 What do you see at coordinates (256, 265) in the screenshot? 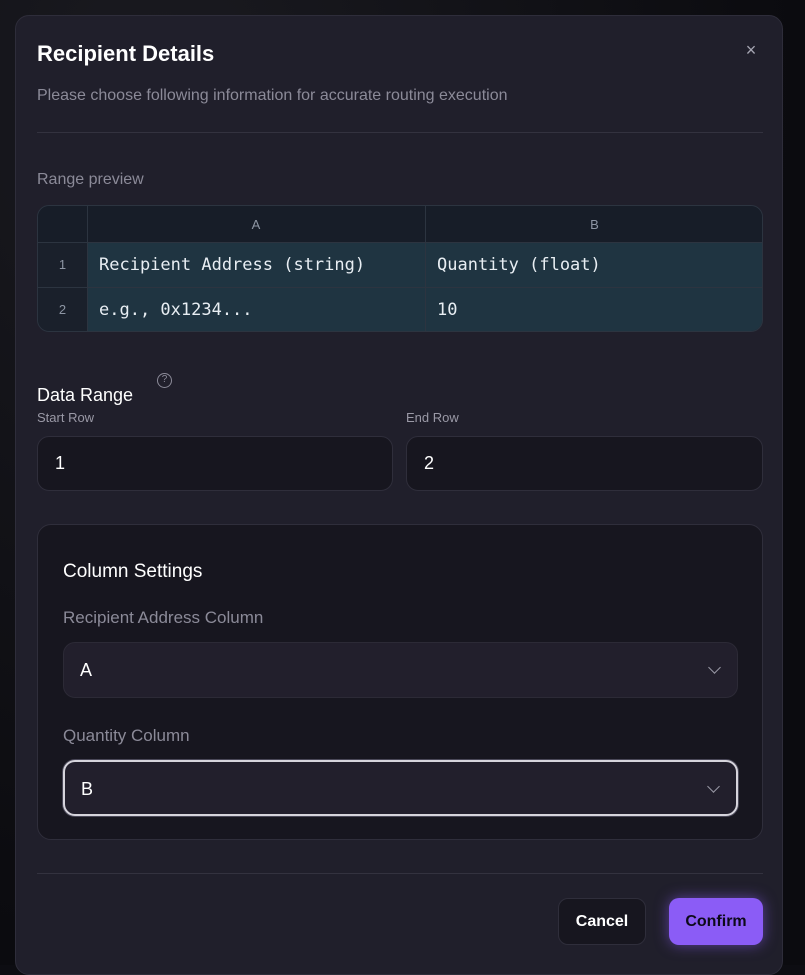
I see `cell-a1: Recipient Address (string)` at bounding box center [256, 265].